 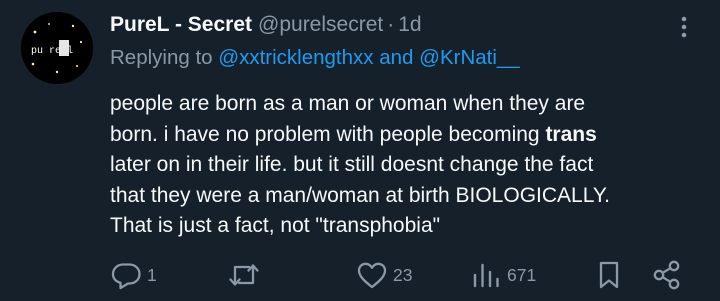 I want to click on like-button: 23, so click(x=384, y=275).